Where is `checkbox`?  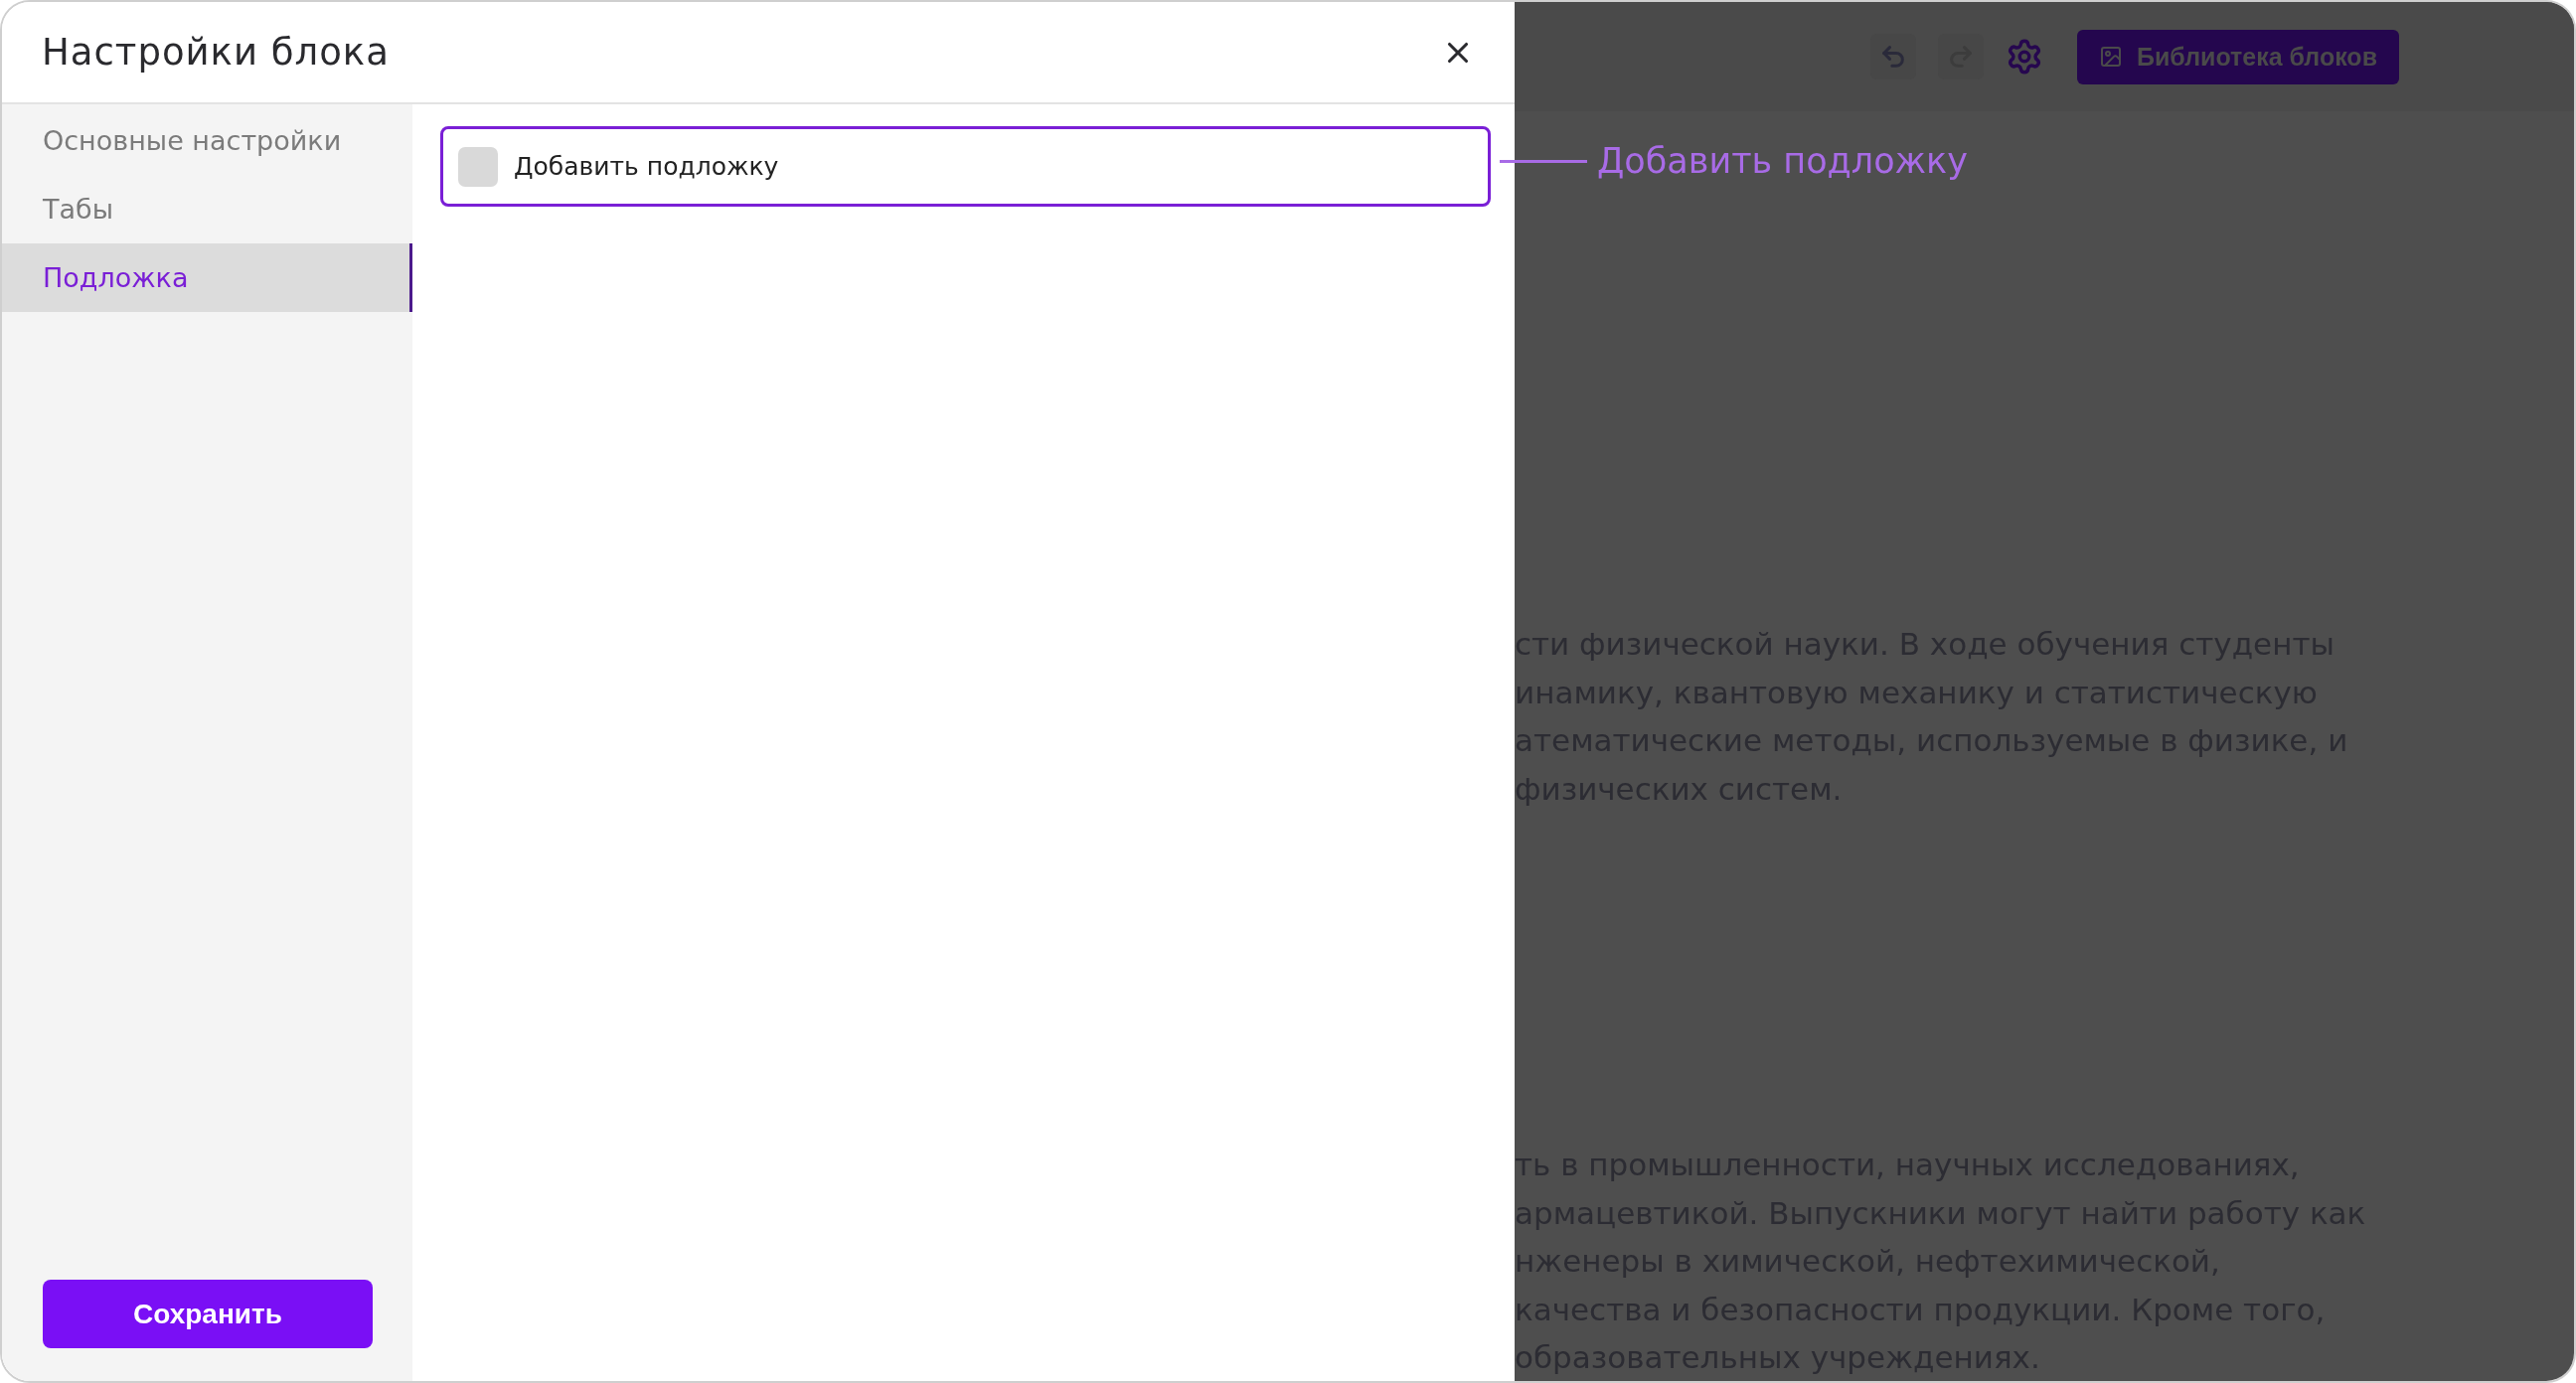 checkbox is located at coordinates (478, 166).